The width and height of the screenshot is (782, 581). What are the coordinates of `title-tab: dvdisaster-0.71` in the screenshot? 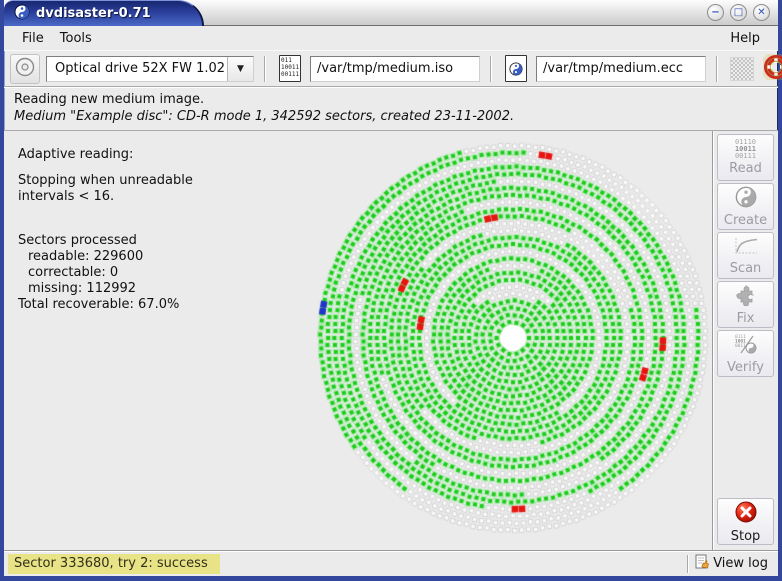 It's located at (104, 13).